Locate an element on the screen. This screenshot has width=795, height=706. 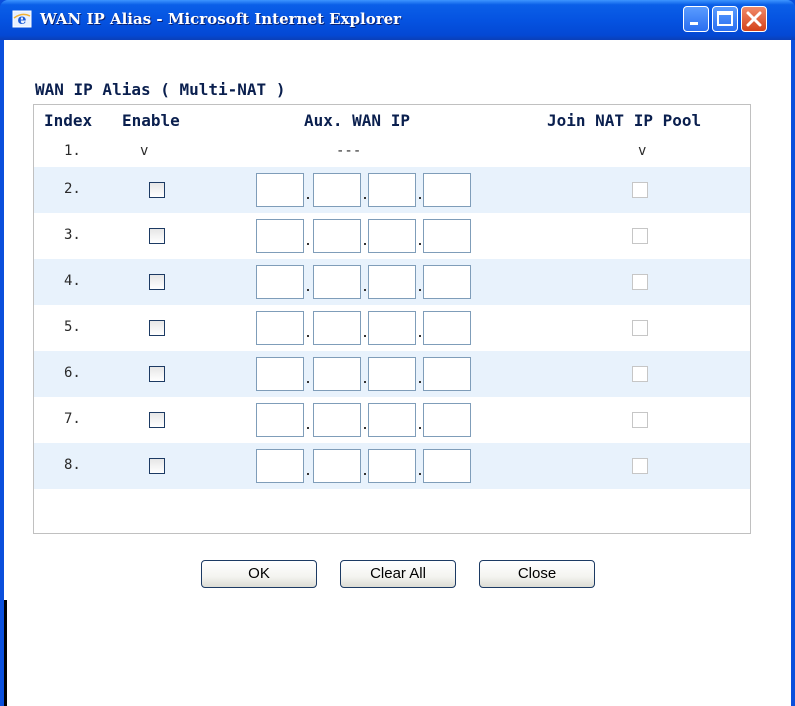
header-index: Index is located at coordinates (68, 120).